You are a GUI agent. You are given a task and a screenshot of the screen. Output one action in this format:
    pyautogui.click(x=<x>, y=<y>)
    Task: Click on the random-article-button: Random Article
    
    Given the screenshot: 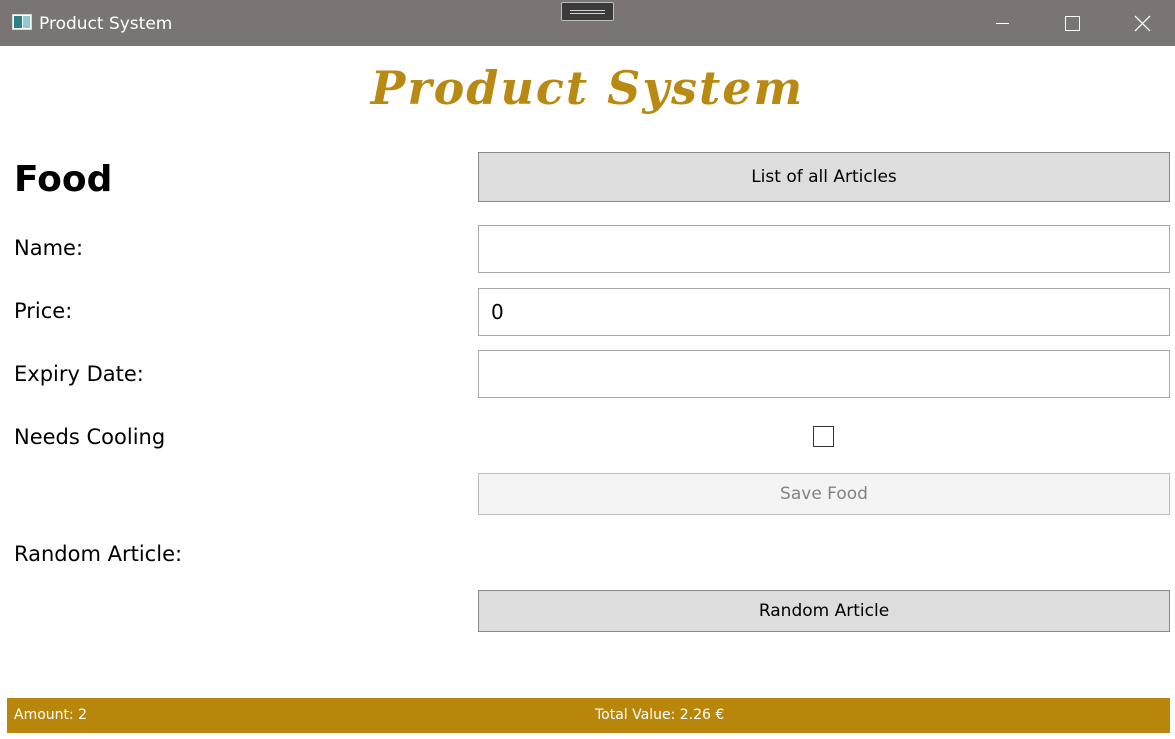 What is the action you would take?
    pyautogui.click(x=824, y=611)
    